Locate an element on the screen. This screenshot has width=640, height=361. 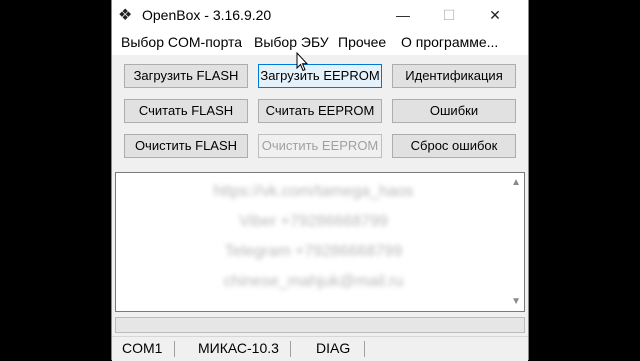
close-button: ✕ is located at coordinates (495, 15).